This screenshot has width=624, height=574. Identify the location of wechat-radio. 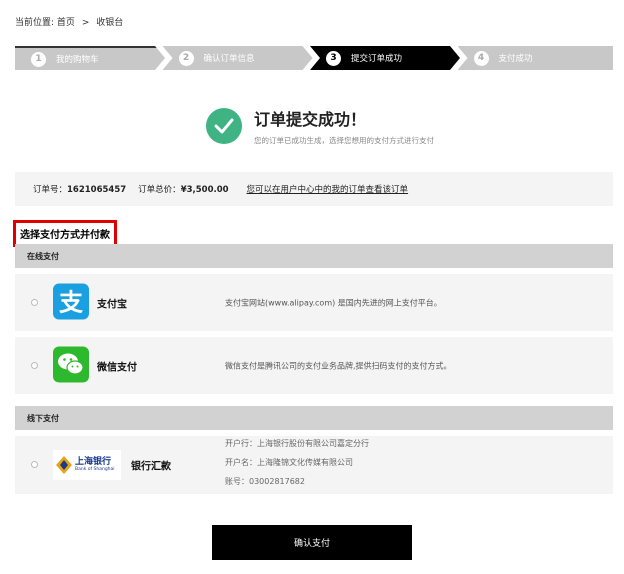
(34, 365).